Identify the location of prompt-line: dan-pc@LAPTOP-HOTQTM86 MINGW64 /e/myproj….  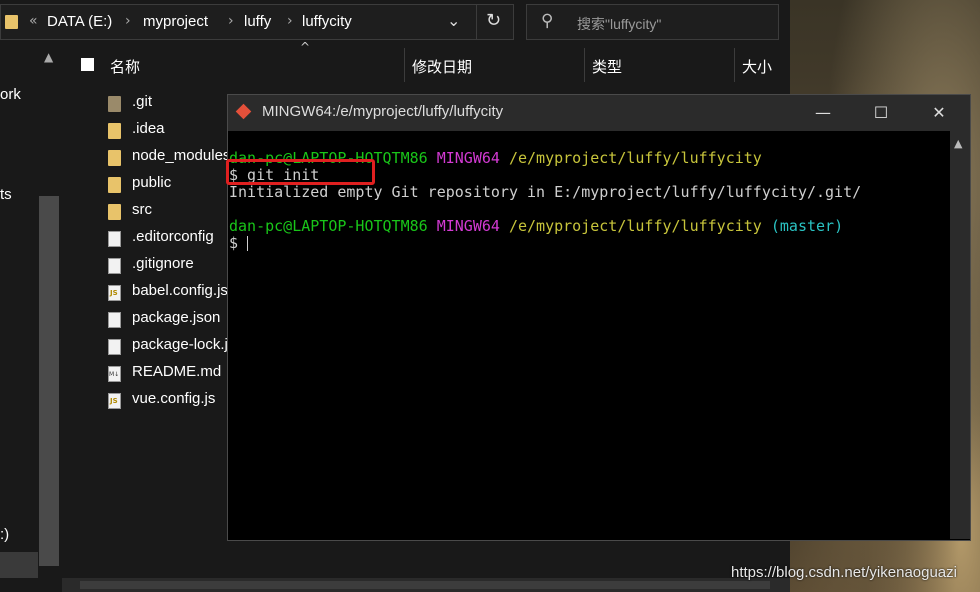
(536, 226).